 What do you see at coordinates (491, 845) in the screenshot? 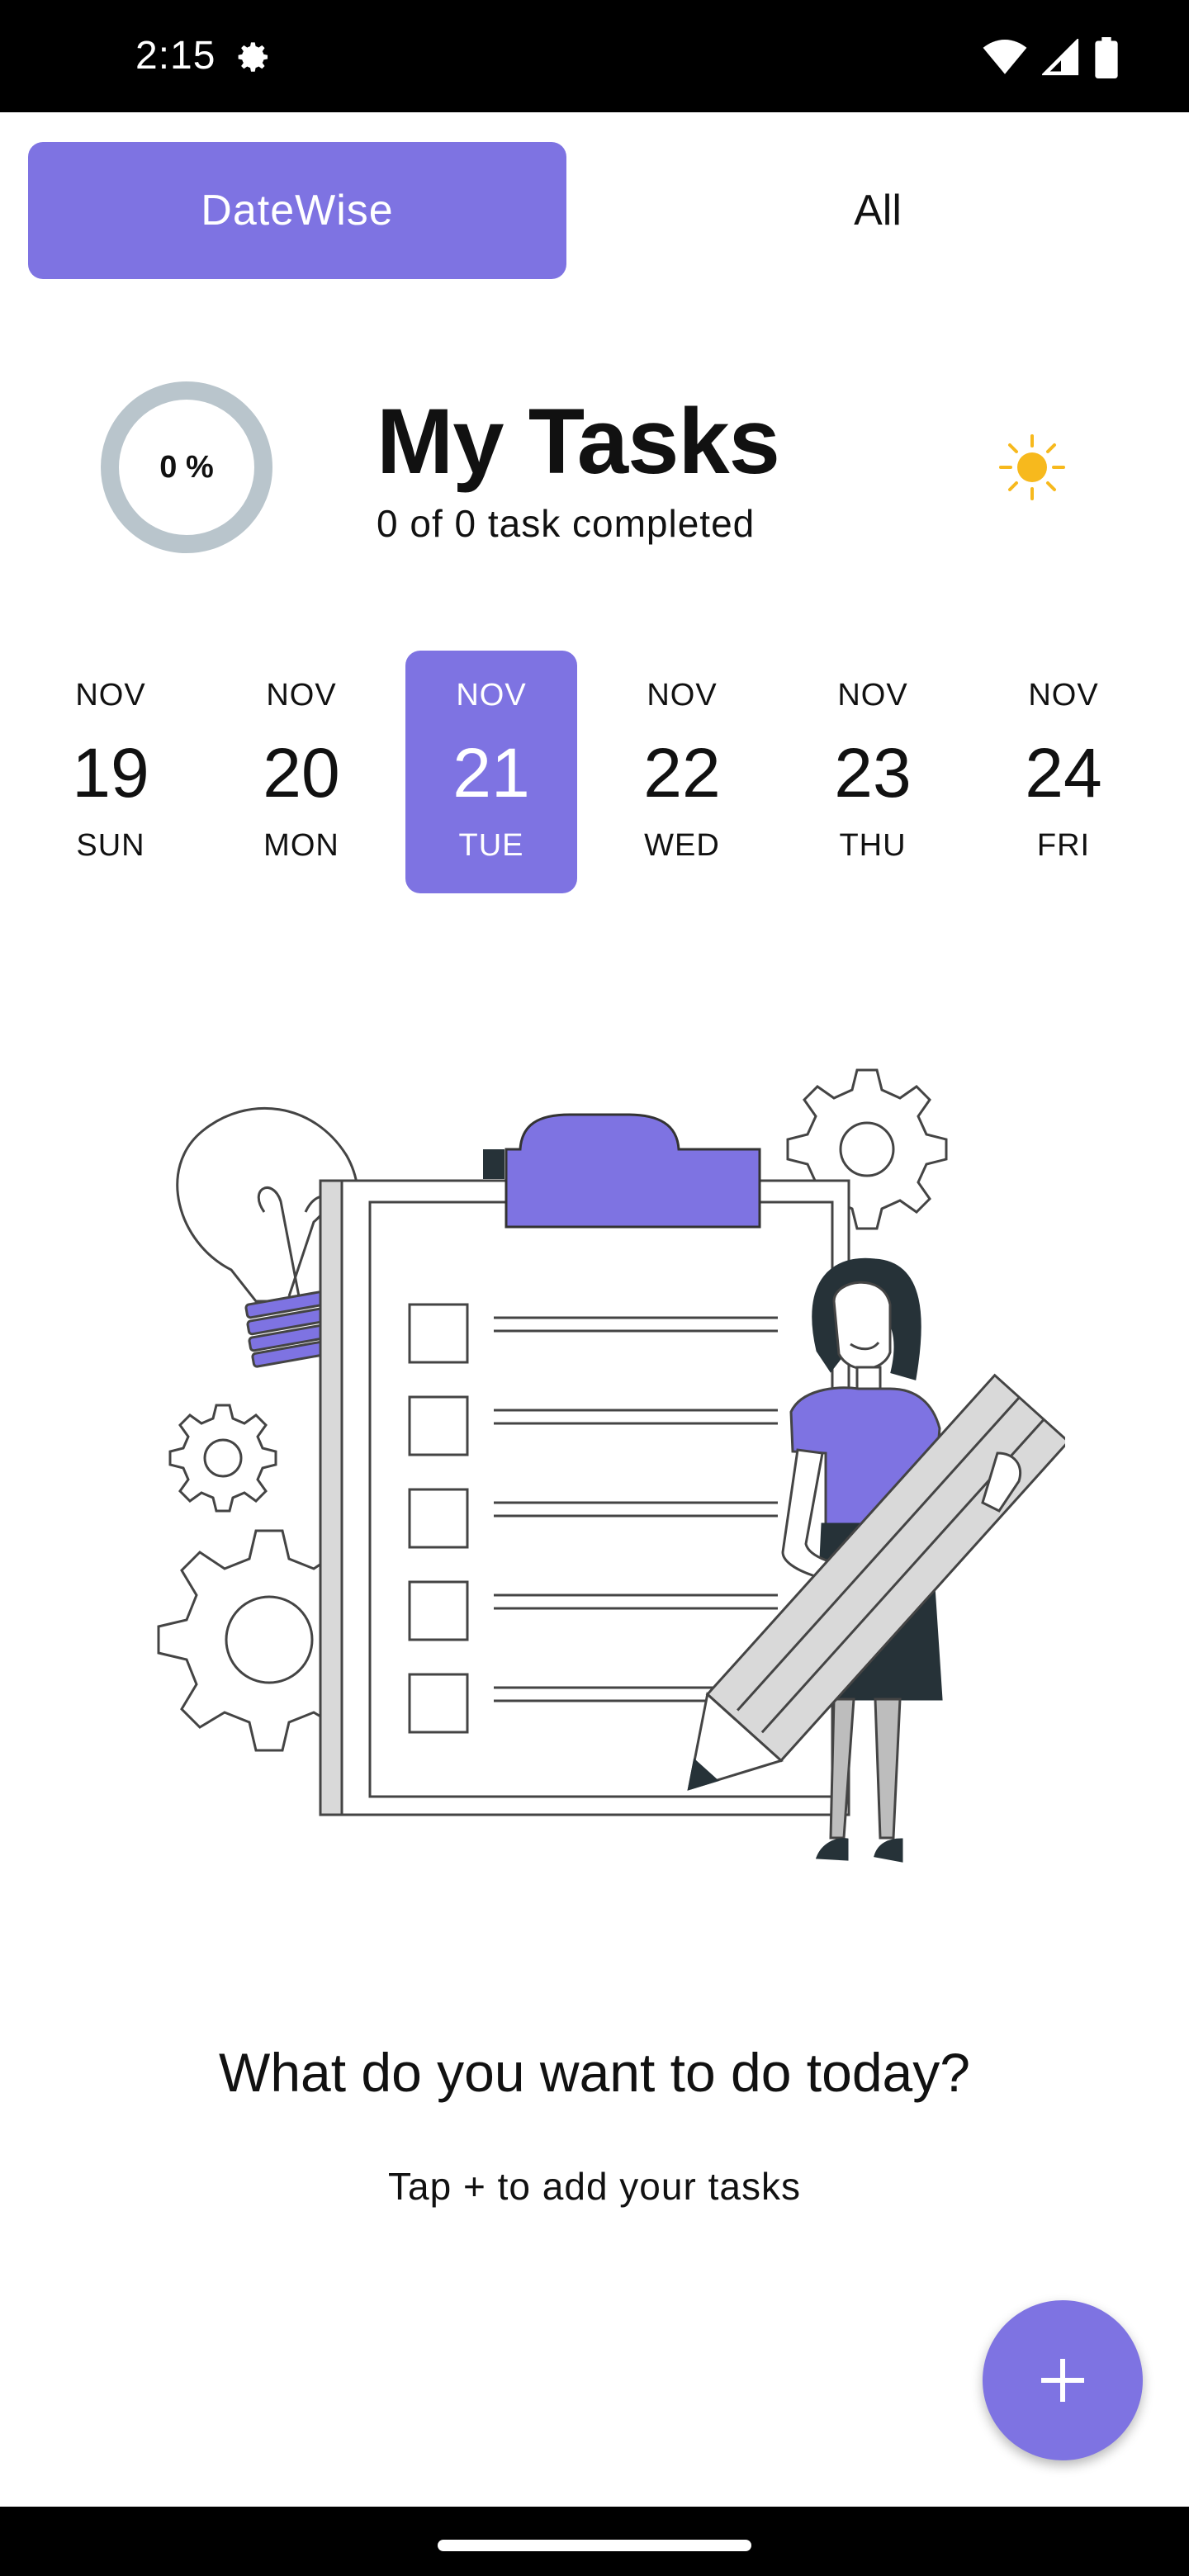
I see `date-weekday: TUE` at bounding box center [491, 845].